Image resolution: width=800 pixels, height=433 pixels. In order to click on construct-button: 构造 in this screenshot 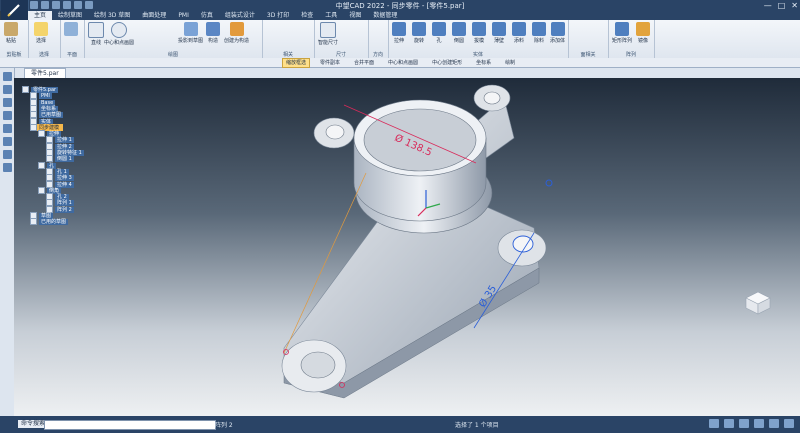, I will do `click(213, 33)`.